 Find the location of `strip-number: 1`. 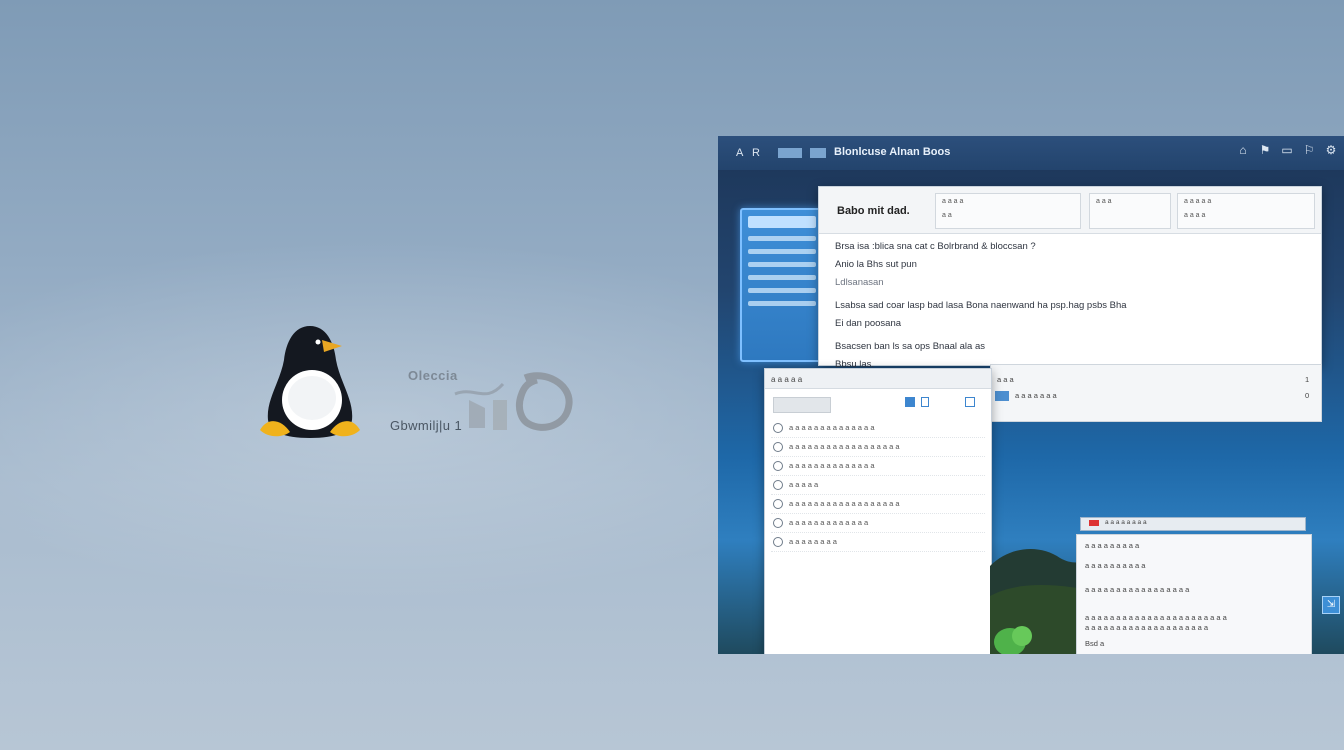

strip-number: 1 is located at coordinates (1307, 379).